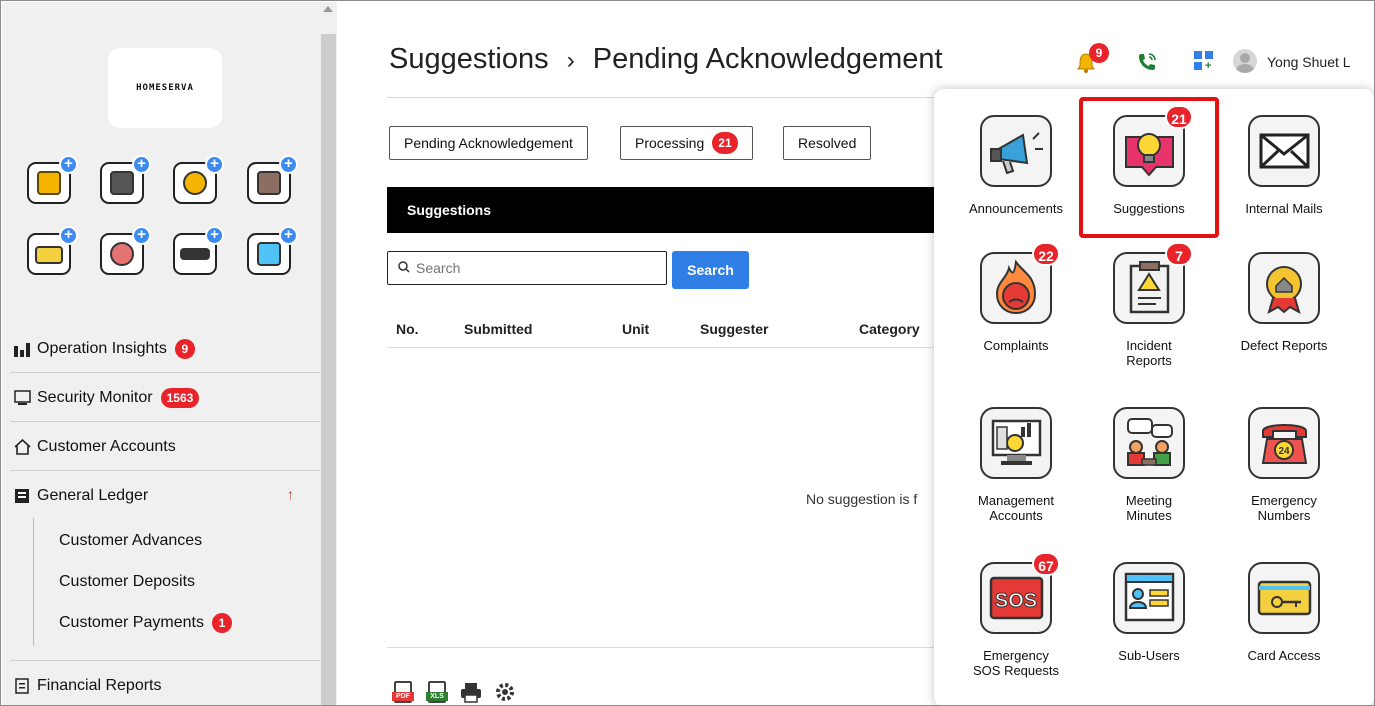  Describe the element at coordinates (52, 250) in the screenshot. I see `add-key-card-icon: +` at that location.